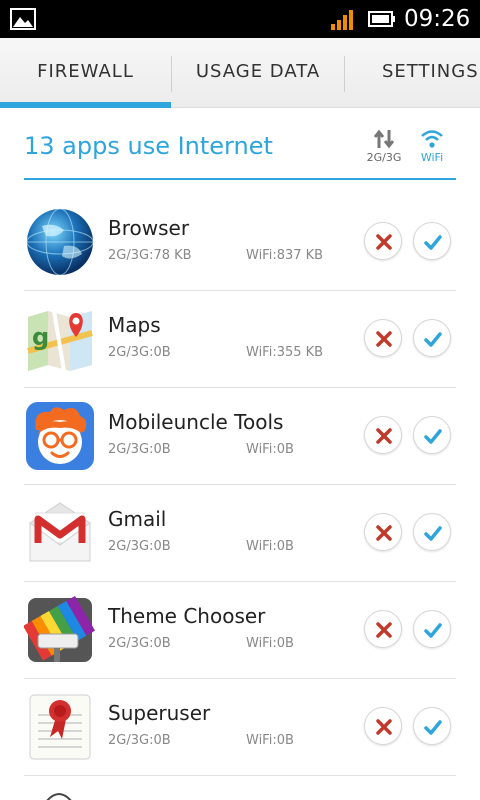 This screenshot has height=800, width=480. Describe the element at coordinates (432, 157) in the screenshot. I see `wifi-label: WiFi` at that location.